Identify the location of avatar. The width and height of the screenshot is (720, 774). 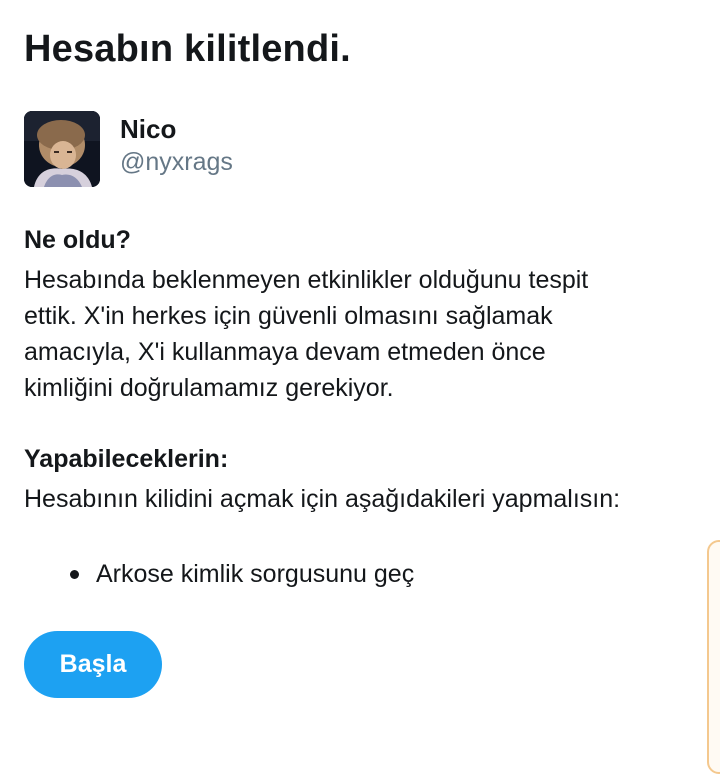
(62, 149).